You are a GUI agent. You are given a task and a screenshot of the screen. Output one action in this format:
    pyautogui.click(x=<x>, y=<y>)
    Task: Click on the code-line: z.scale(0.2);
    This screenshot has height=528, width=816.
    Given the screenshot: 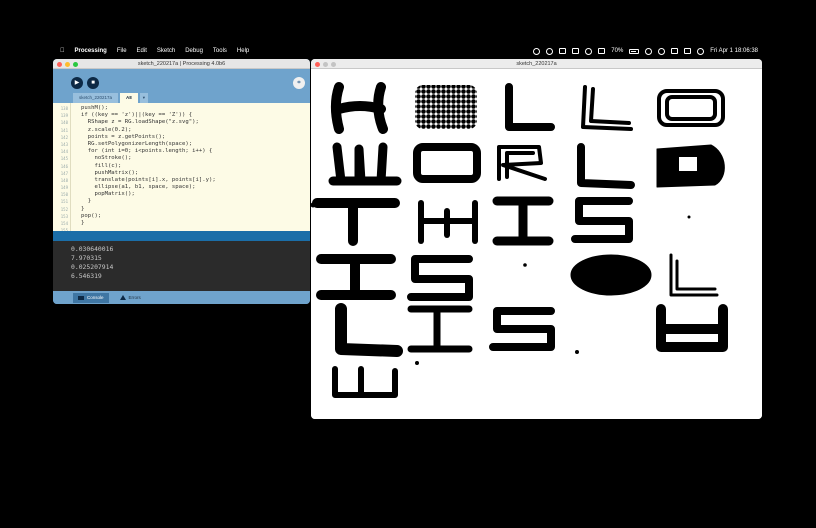 What is the action you would take?
    pyautogui.click(x=148, y=130)
    